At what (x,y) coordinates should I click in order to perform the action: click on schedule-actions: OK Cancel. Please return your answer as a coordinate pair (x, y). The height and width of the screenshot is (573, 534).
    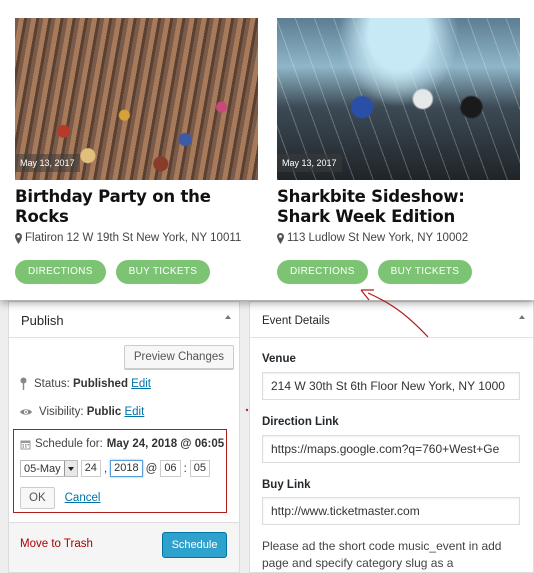
    Looking at the image, I should click on (60, 498).